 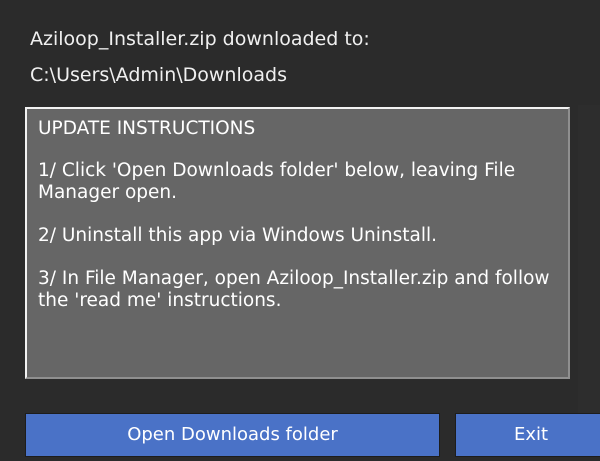 What do you see at coordinates (527, 435) in the screenshot?
I see `exit-button: Exit` at bounding box center [527, 435].